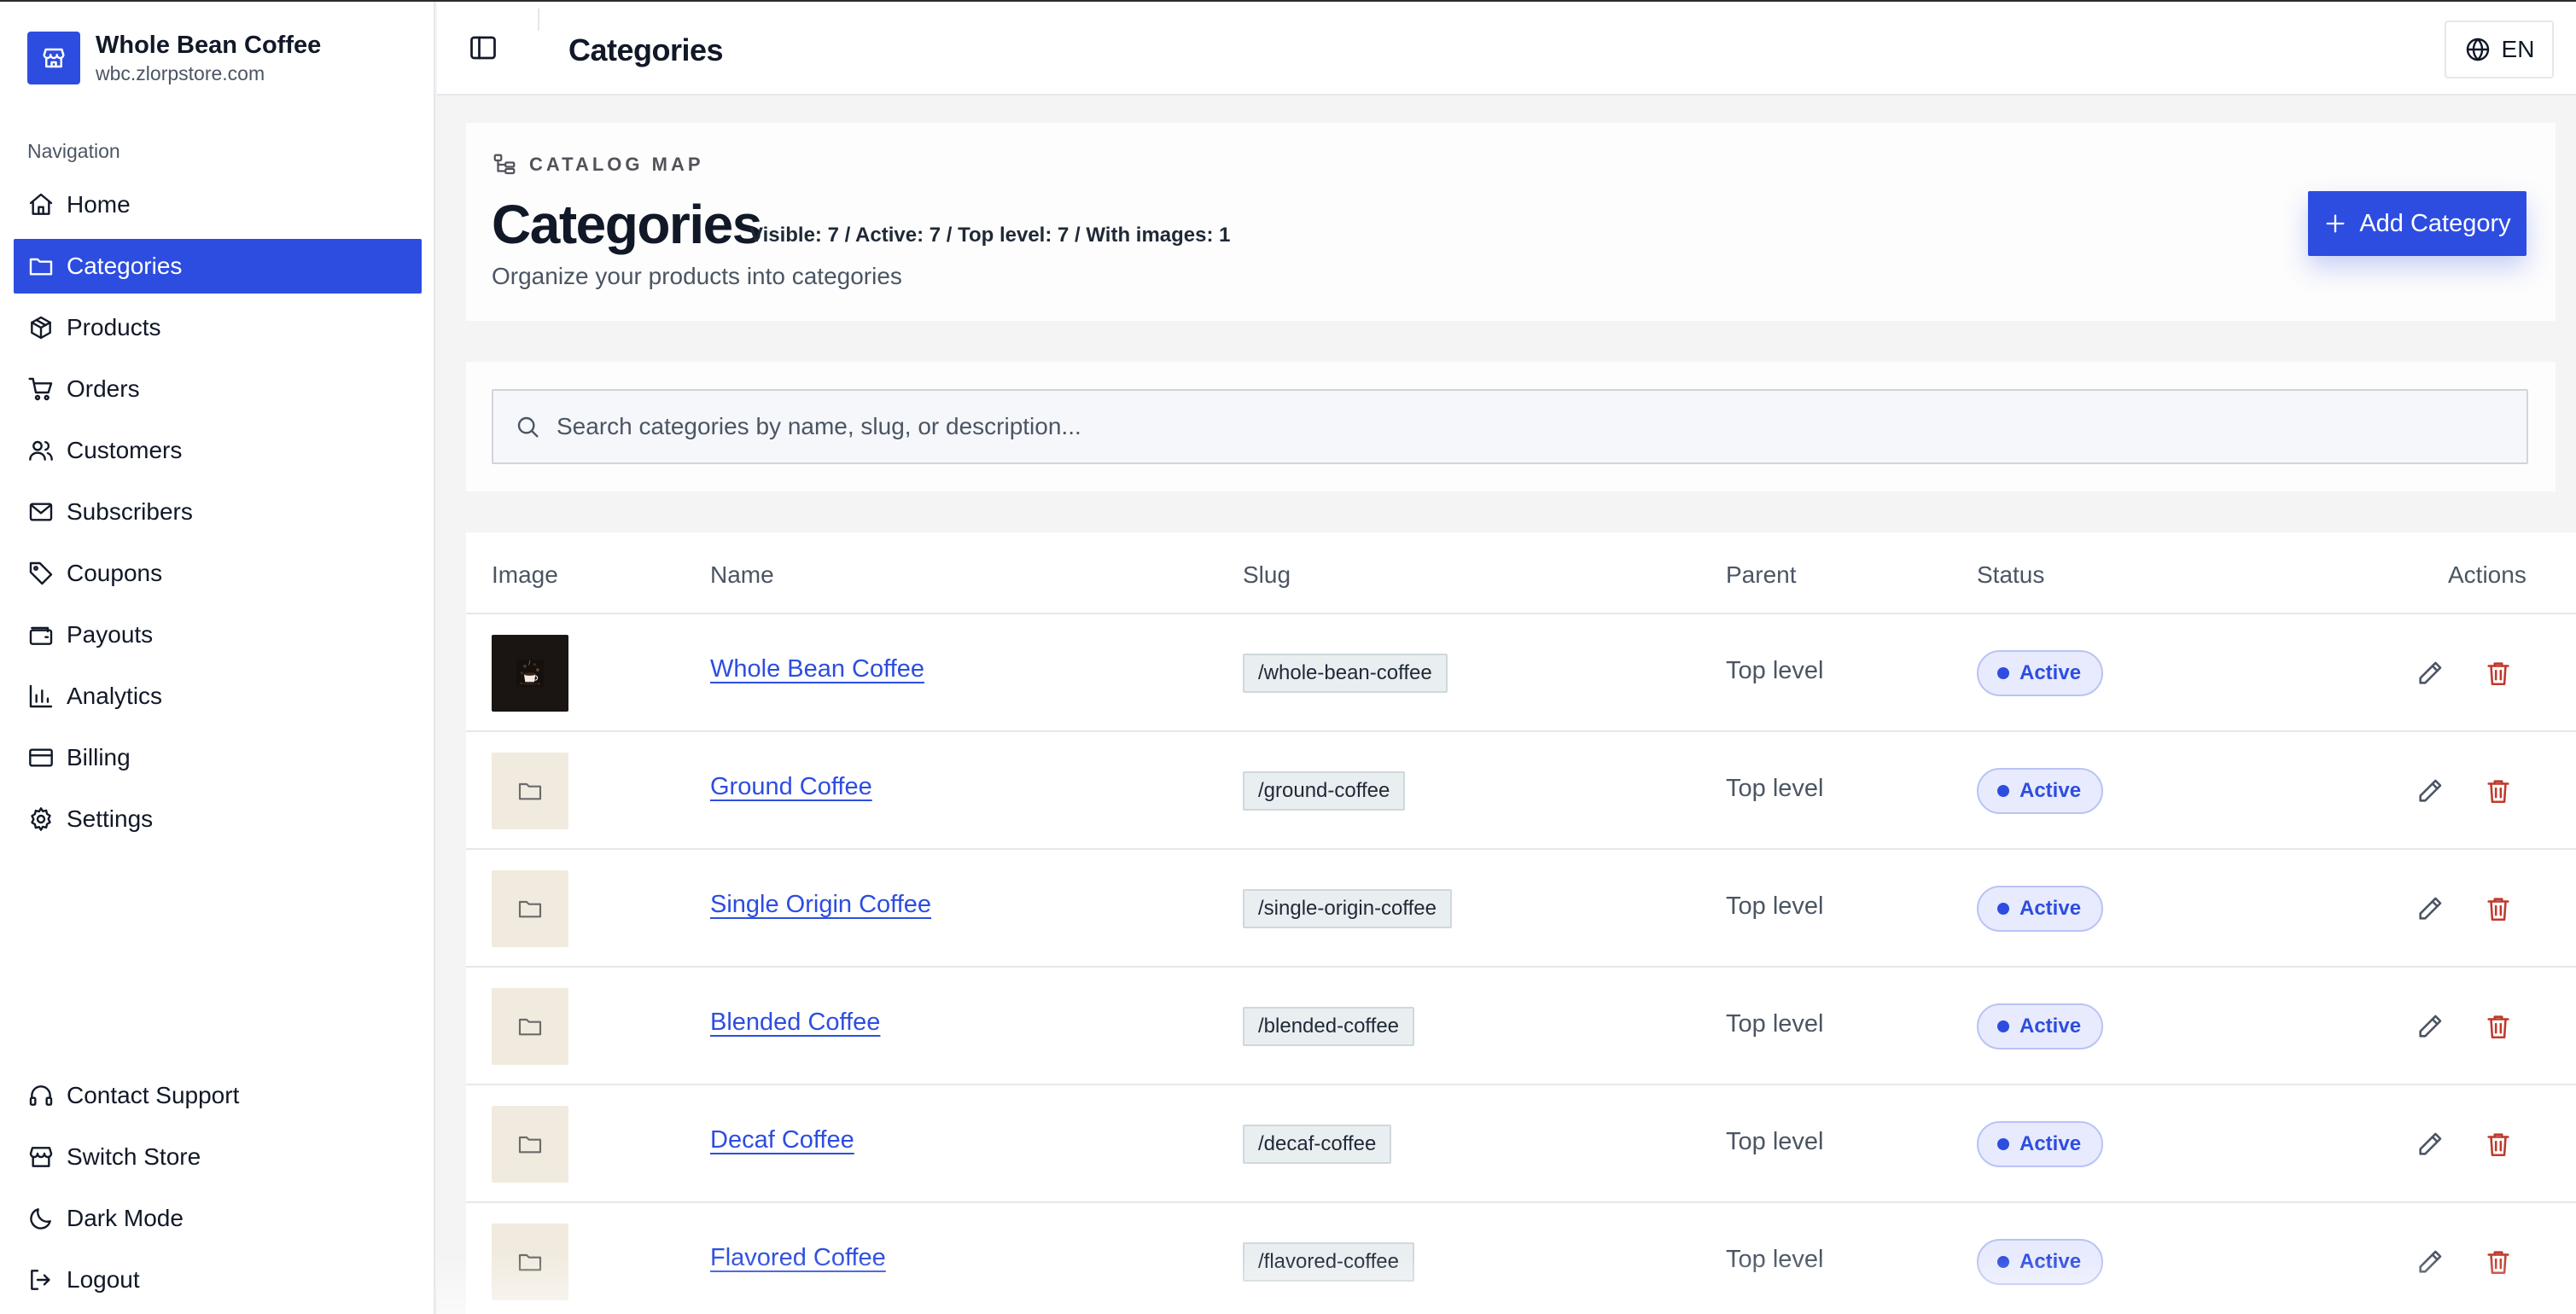 The height and width of the screenshot is (1314, 2576). Describe the element at coordinates (1345, 674) in the screenshot. I see `category-slug: /whole-bean-coffee` at that location.